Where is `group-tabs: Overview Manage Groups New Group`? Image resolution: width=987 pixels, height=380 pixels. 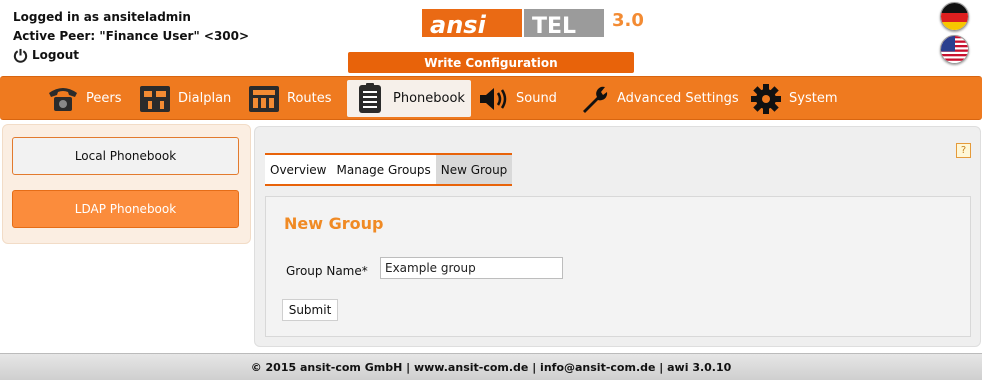 group-tabs: Overview Manage Groups New Group is located at coordinates (389, 169).